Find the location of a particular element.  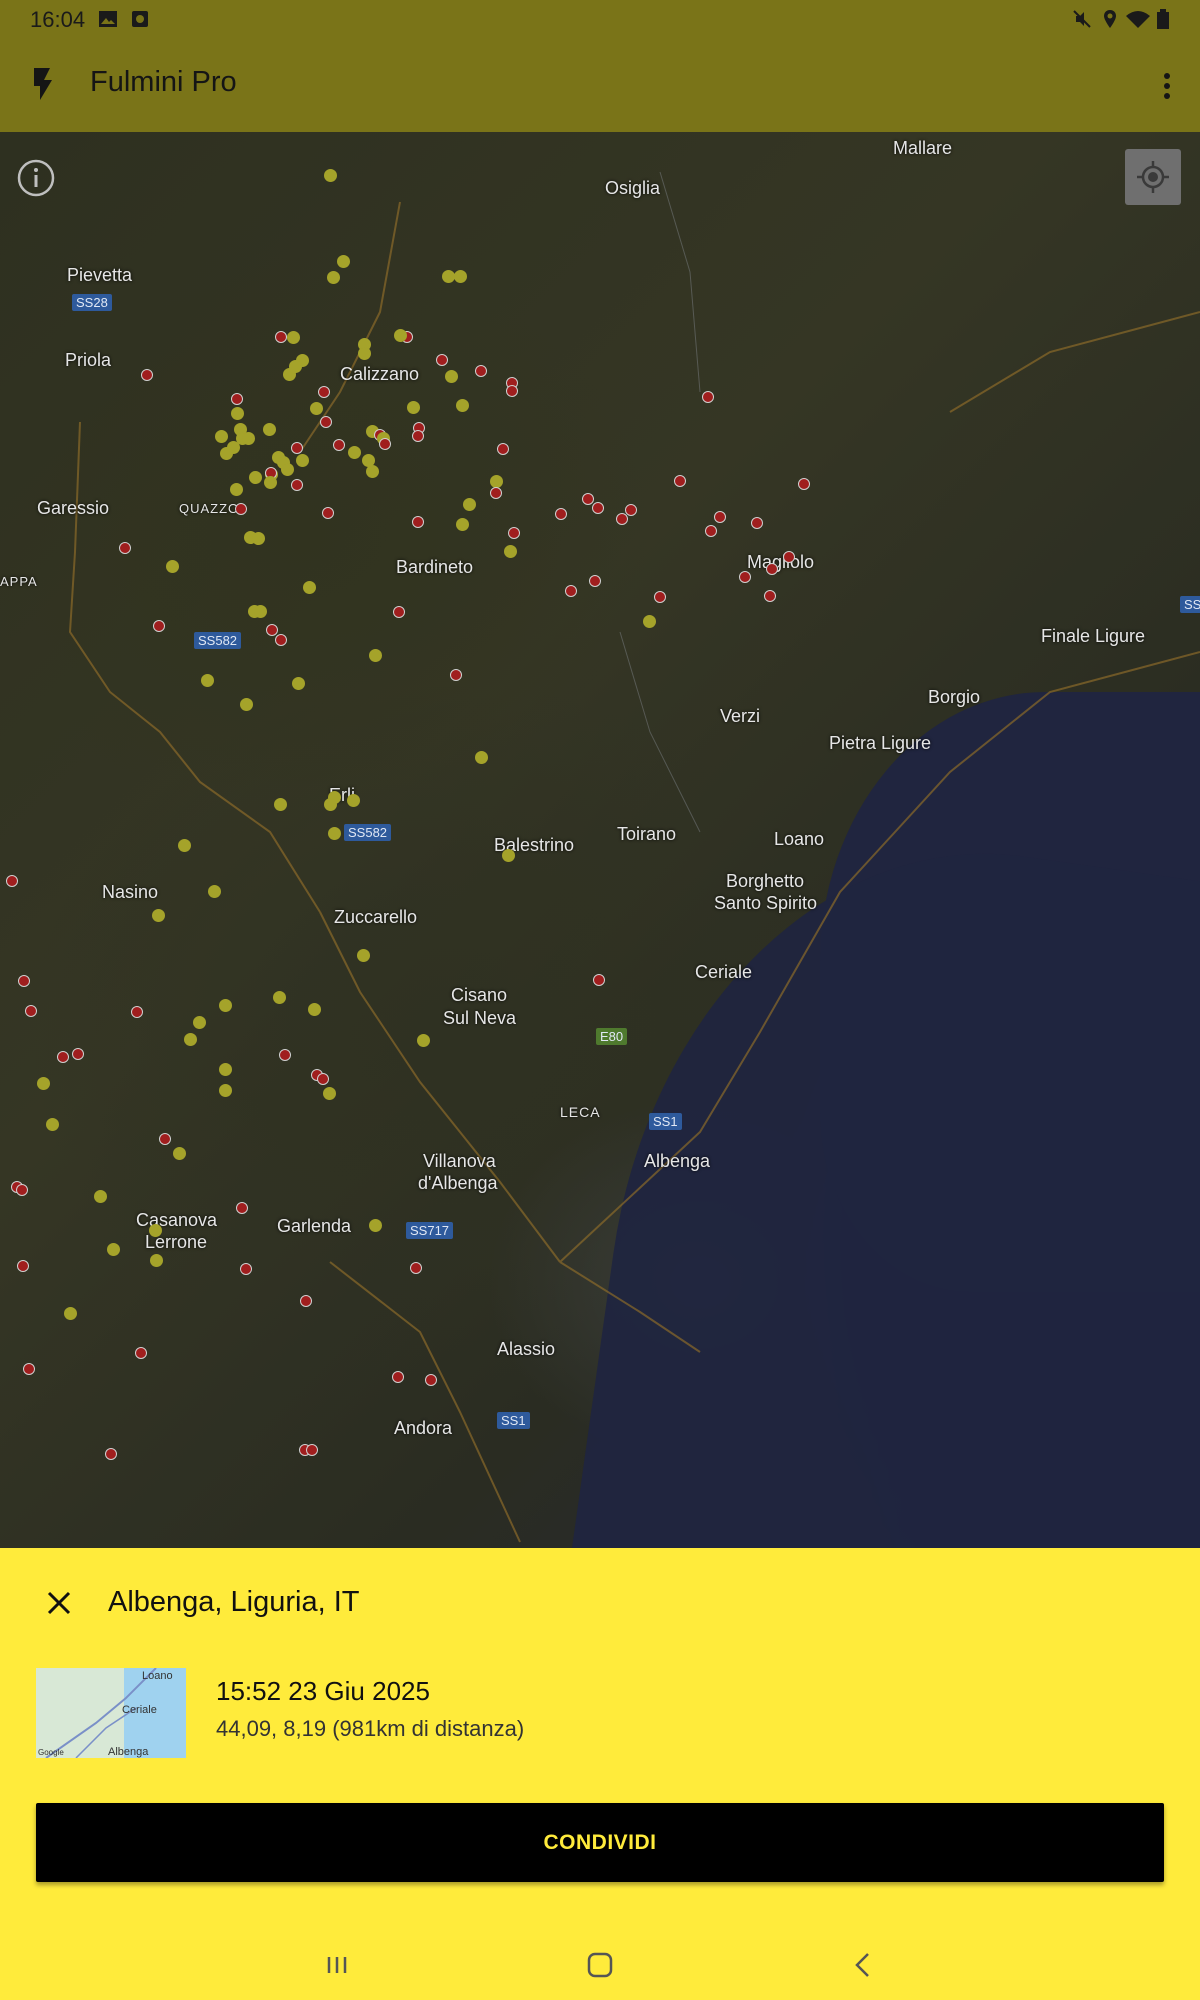

info-icon is located at coordinates (36, 178).